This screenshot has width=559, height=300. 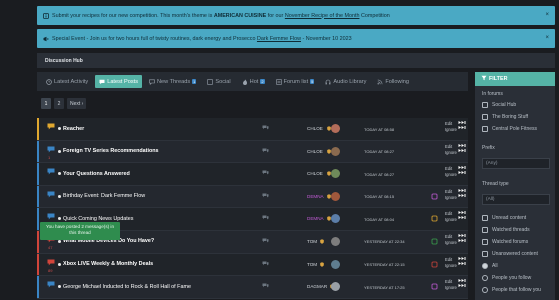 I want to click on thread-title: Xbox LIVE Weekly & Monthly Deals, so click(x=108, y=264).